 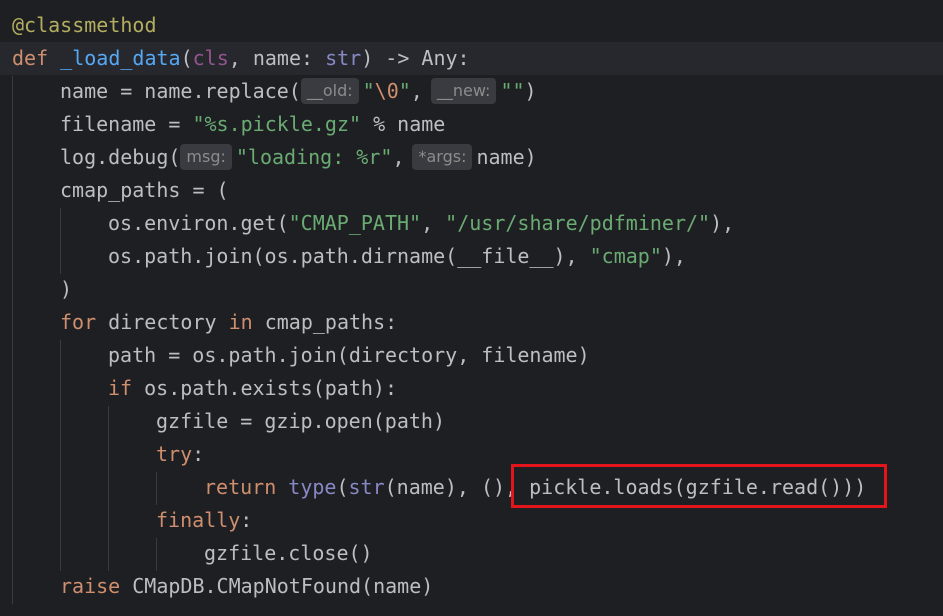 What do you see at coordinates (90, 586) in the screenshot?
I see `keyword: raise` at bounding box center [90, 586].